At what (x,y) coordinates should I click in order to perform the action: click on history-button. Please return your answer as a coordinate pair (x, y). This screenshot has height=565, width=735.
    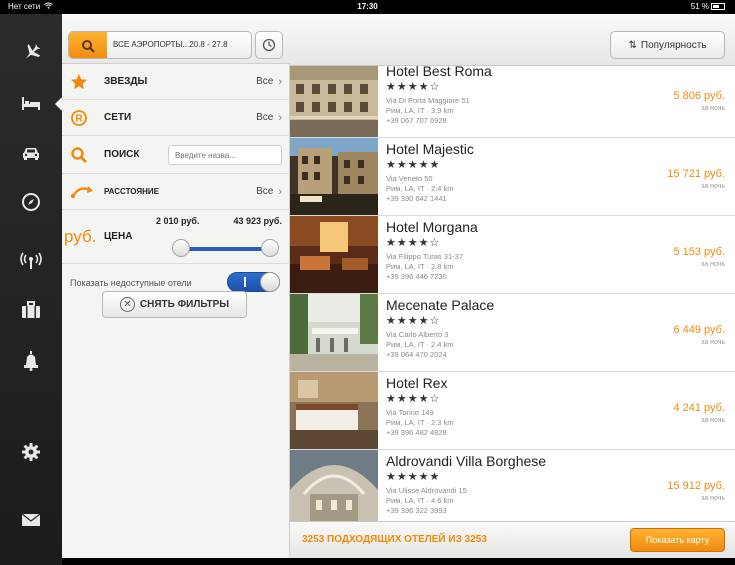
    Looking at the image, I should click on (269, 45).